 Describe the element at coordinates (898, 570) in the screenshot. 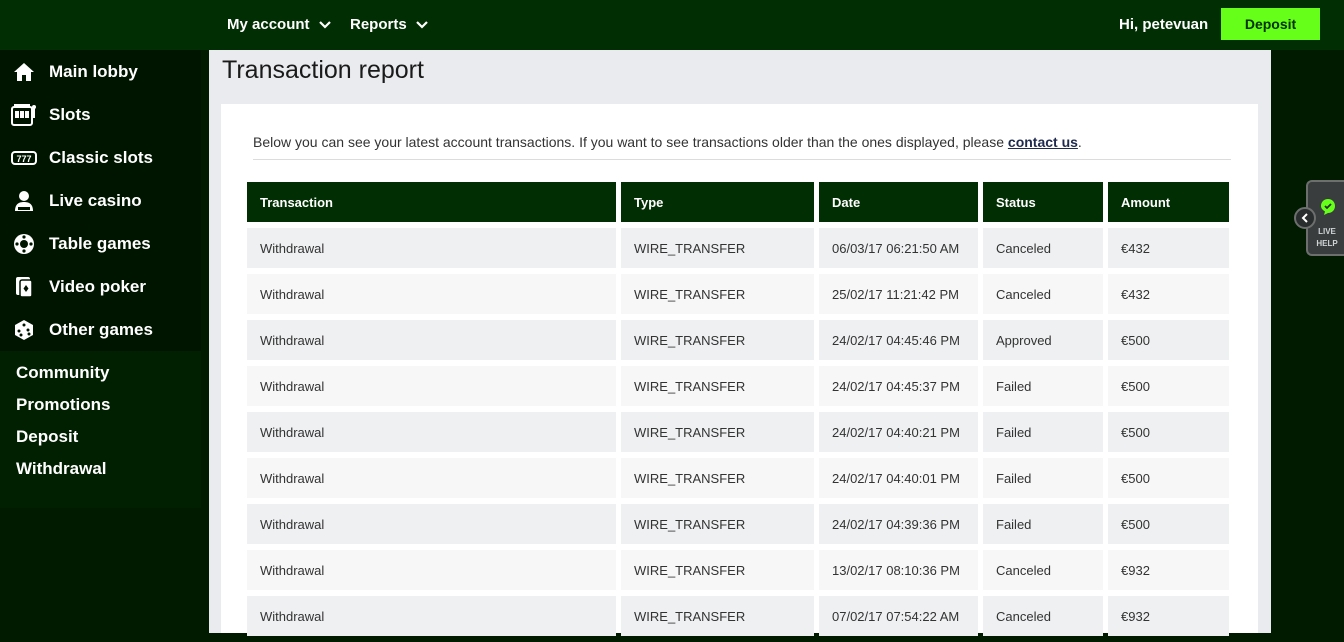

I see `cell-date: 13/02/17 08:10:36 PM` at that location.